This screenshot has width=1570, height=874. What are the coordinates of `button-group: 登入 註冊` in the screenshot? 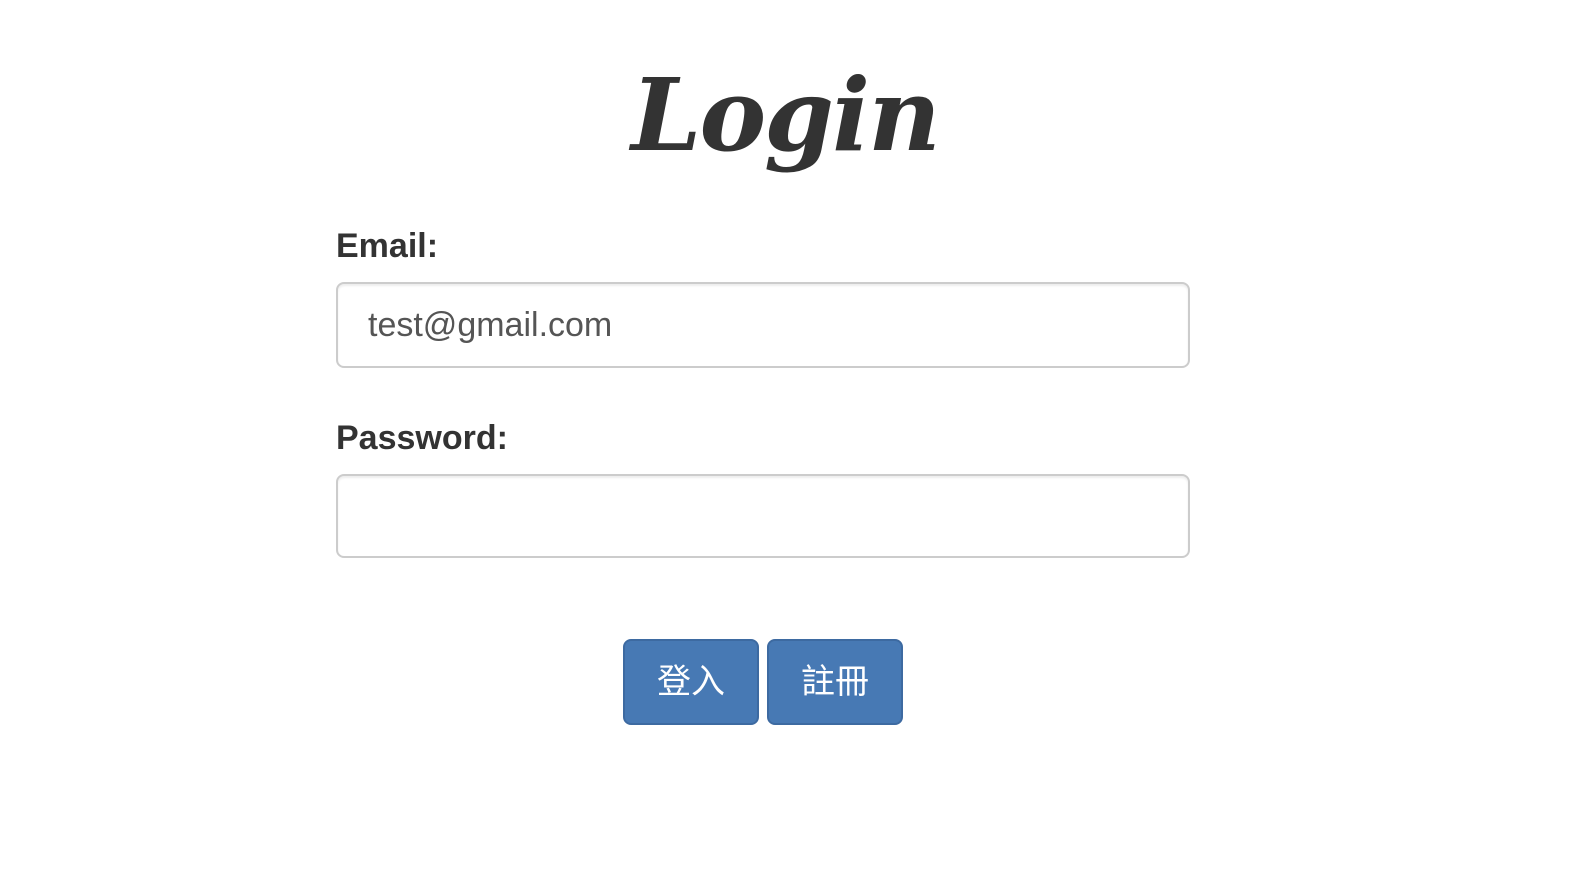 It's located at (763, 682).